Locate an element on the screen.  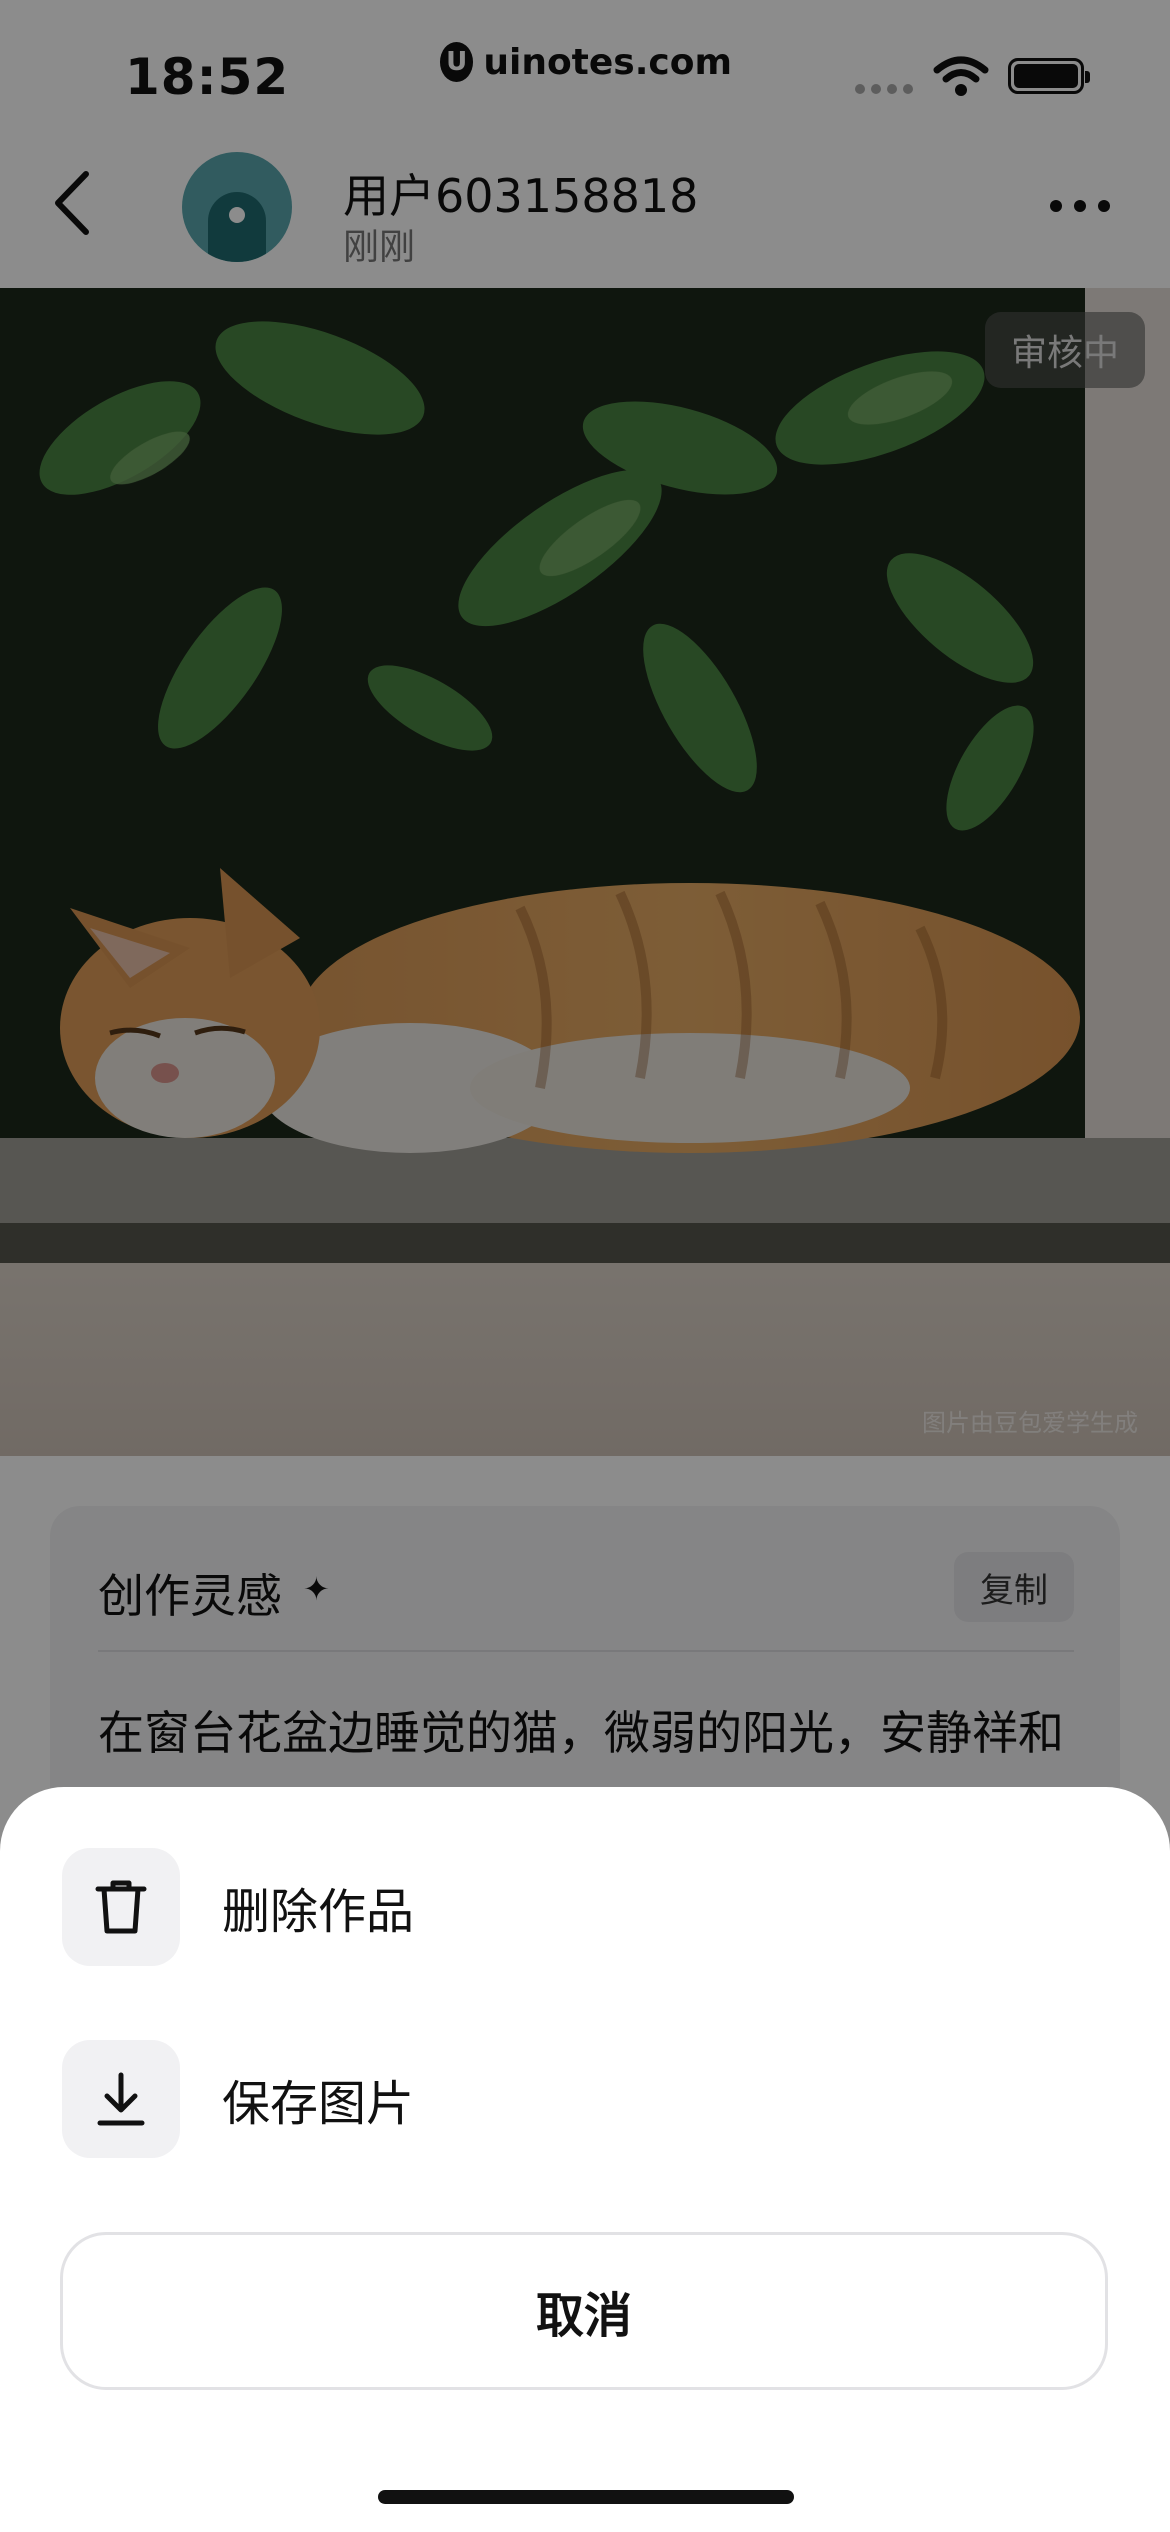
cancel-button: 取消 is located at coordinates (584, 2311).